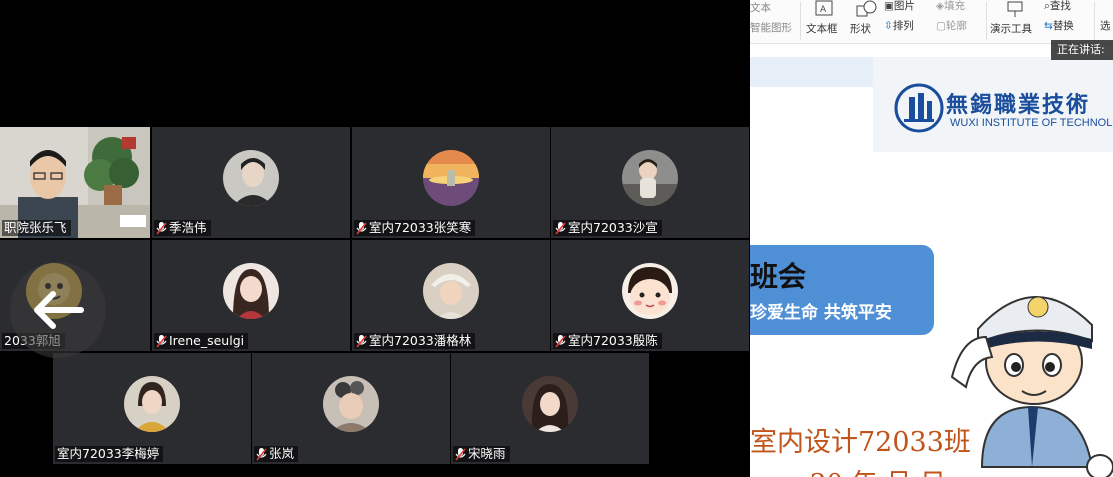 The height and width of the screenshot is (477, 1113). What do you see at coordinates (207, 340) in the screenshot?
I see `participant-name-text: Irene_seulgi` at bounding box center [207, 340].